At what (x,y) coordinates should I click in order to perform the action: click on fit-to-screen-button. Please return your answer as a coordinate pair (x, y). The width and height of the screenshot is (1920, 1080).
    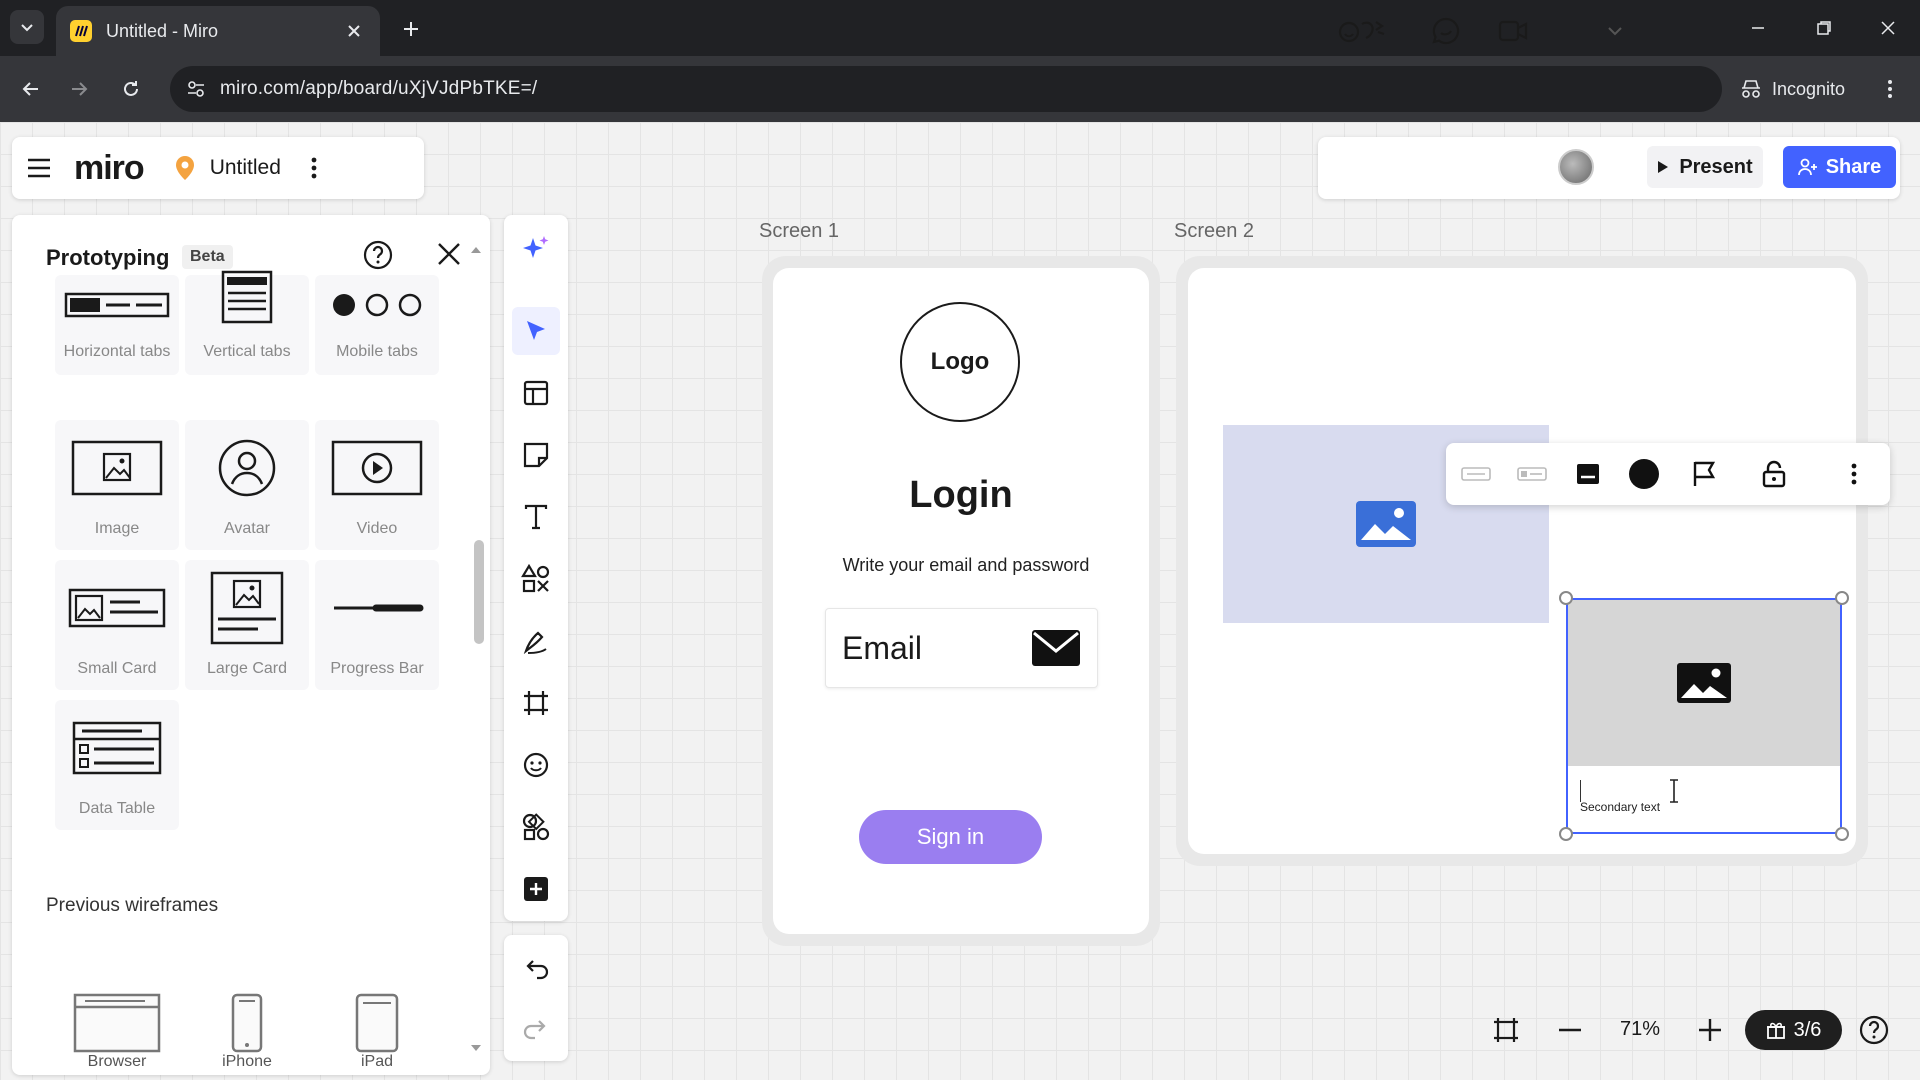
    Looking at the image, I should click on (1506, 1030).